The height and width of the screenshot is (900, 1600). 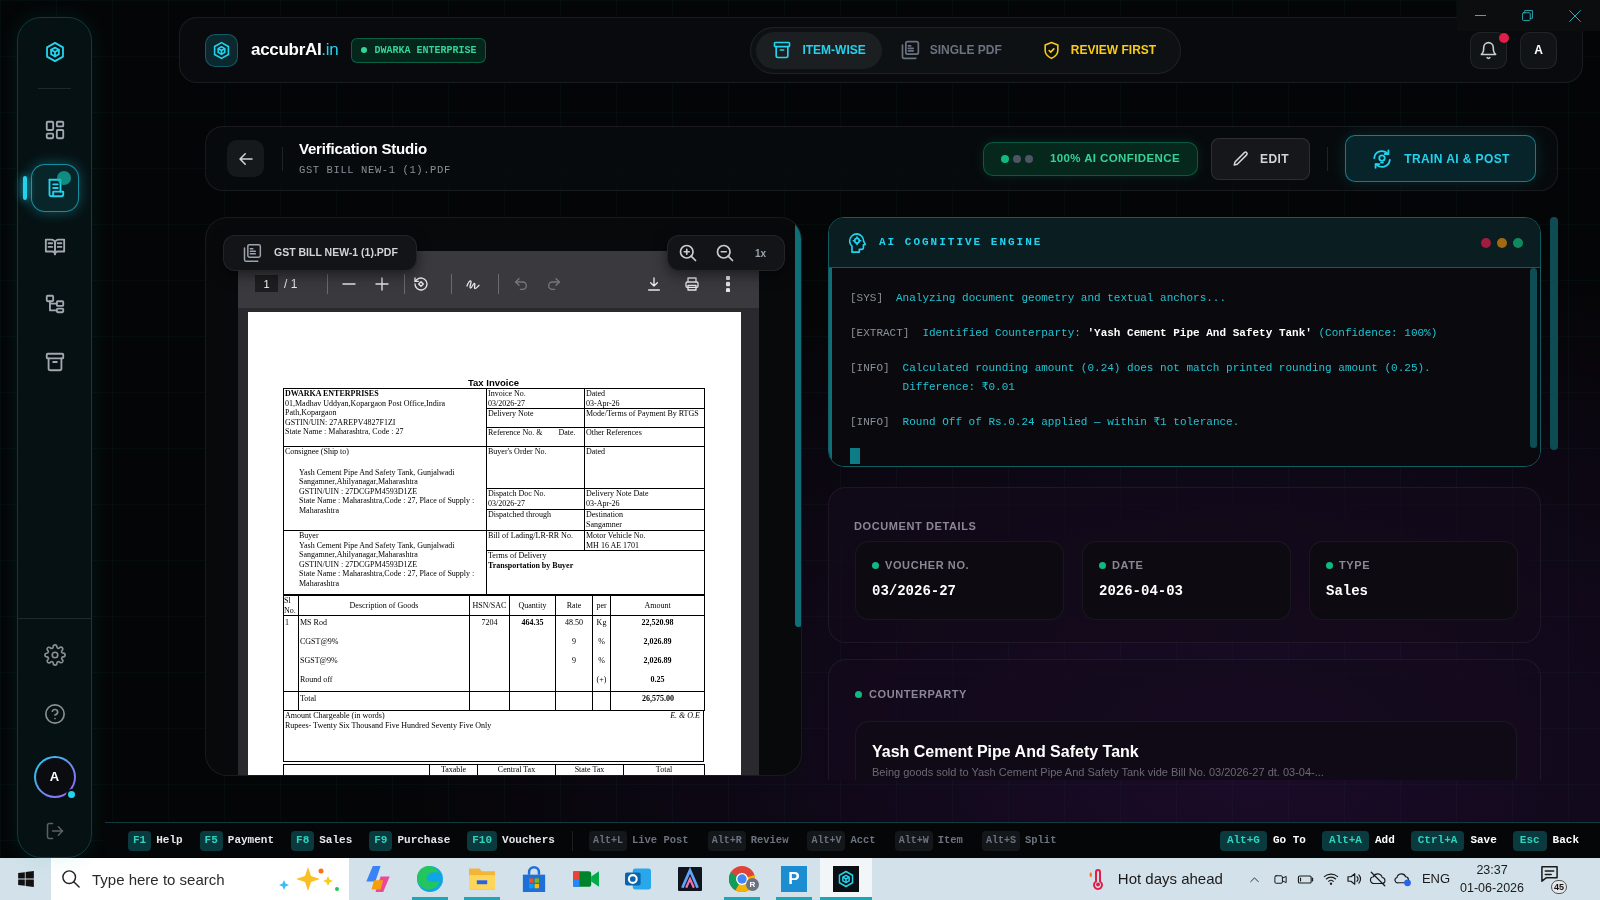 What do you see at coordinates (291, 284) in the screenshot?
I see `page-count: / 1` at bounding box center [291, 284].